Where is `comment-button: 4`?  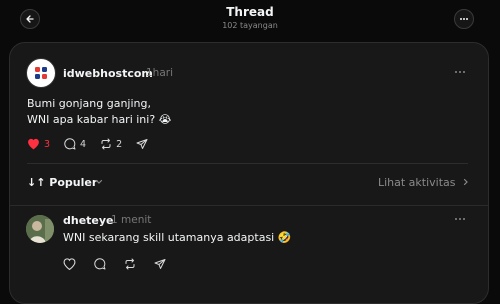
comment-button: 4 is located at coordinates (75, 144).